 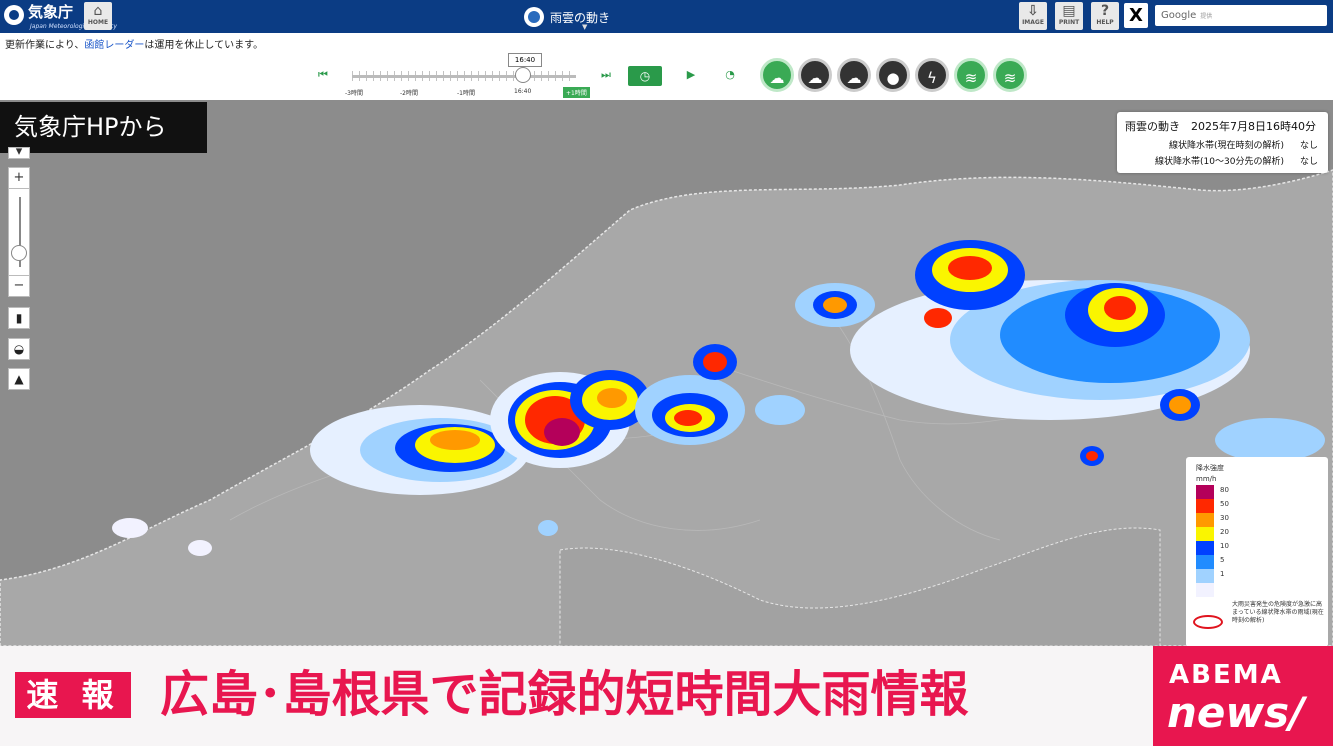 I want to click on water-button: ◒, so click(x=19, y=349).